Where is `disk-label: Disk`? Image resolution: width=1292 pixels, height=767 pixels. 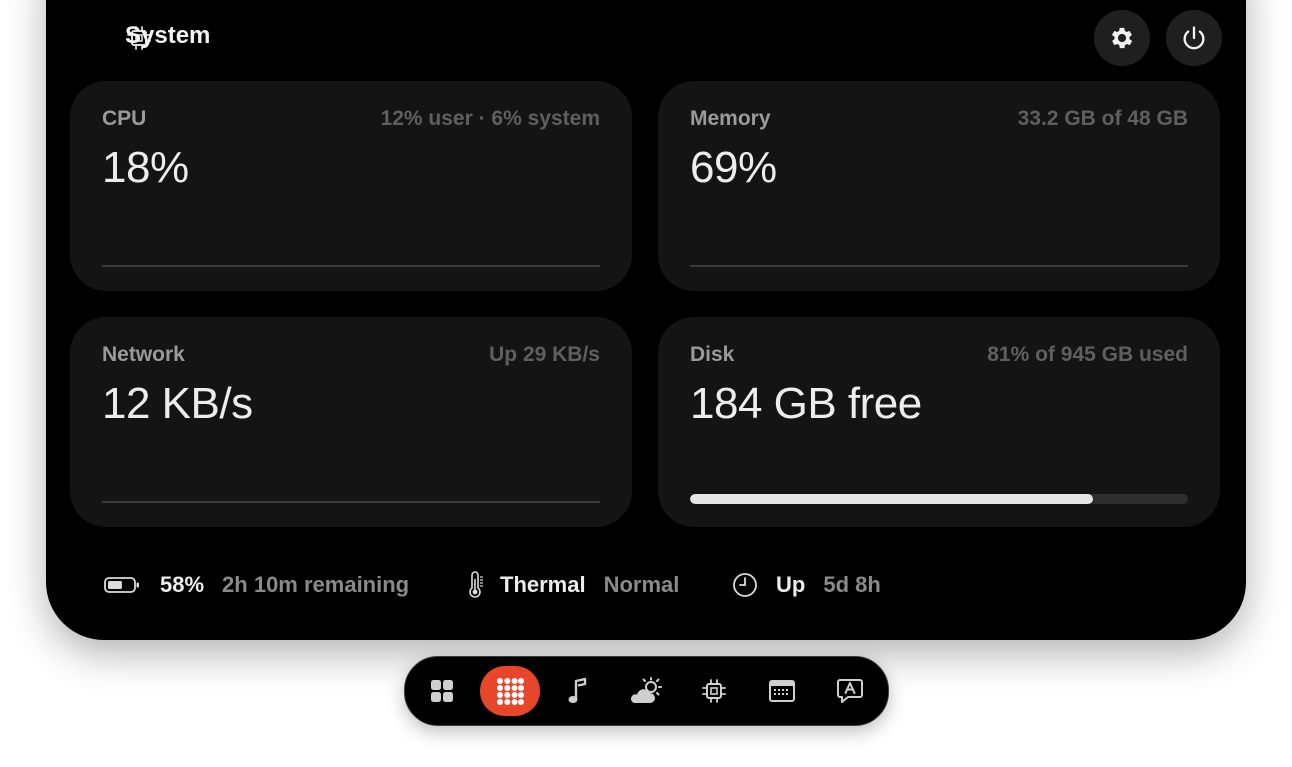 disk-label: Disk is located at coordinates (712, 354).